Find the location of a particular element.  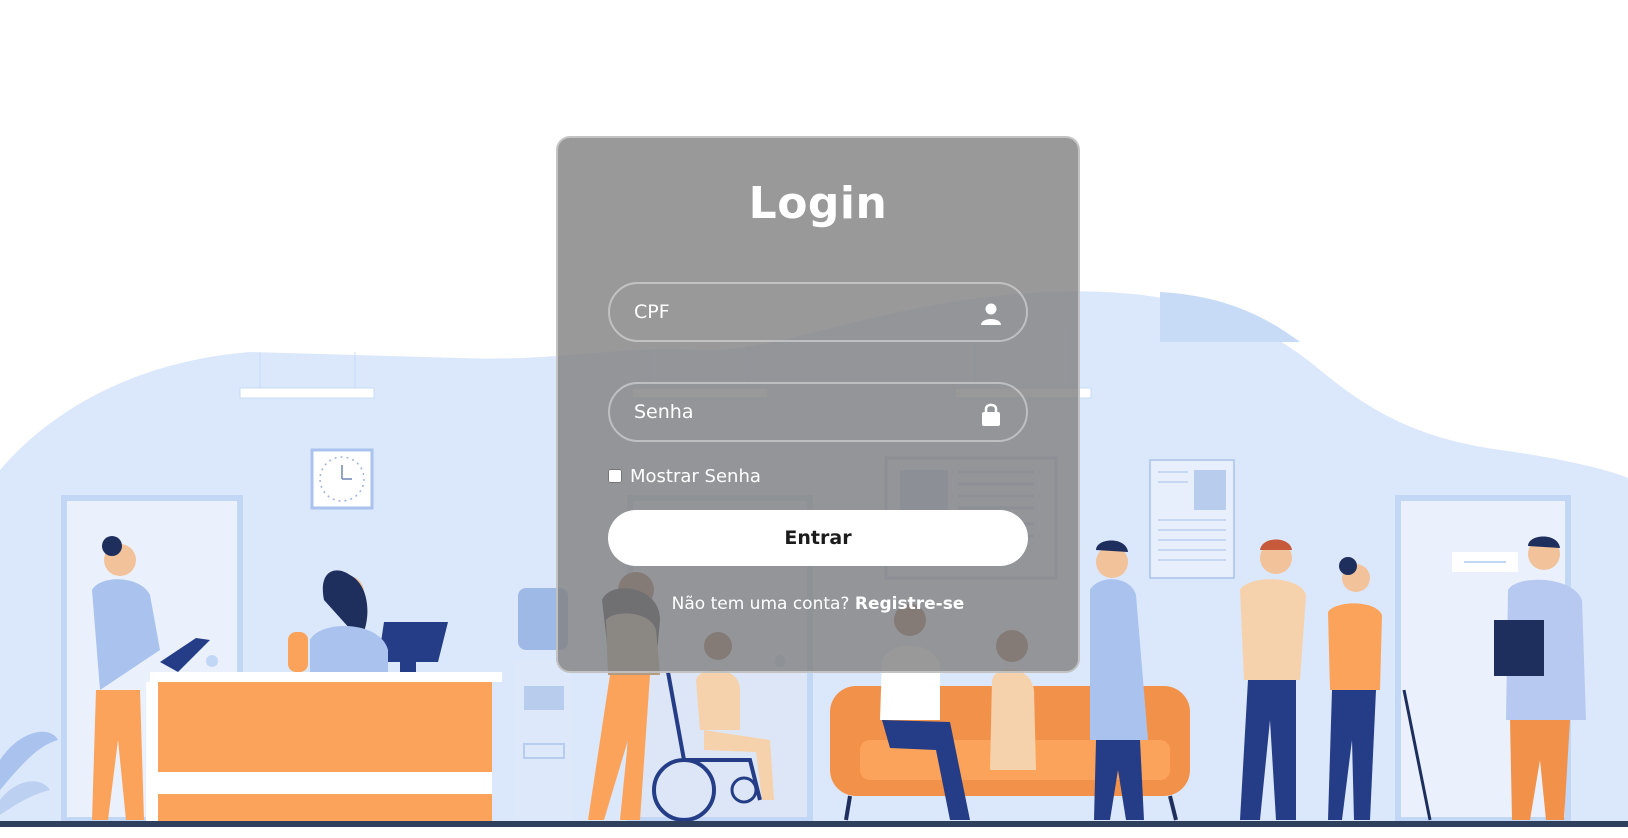

show-password-checkbox is located at coordinates (615, 476).